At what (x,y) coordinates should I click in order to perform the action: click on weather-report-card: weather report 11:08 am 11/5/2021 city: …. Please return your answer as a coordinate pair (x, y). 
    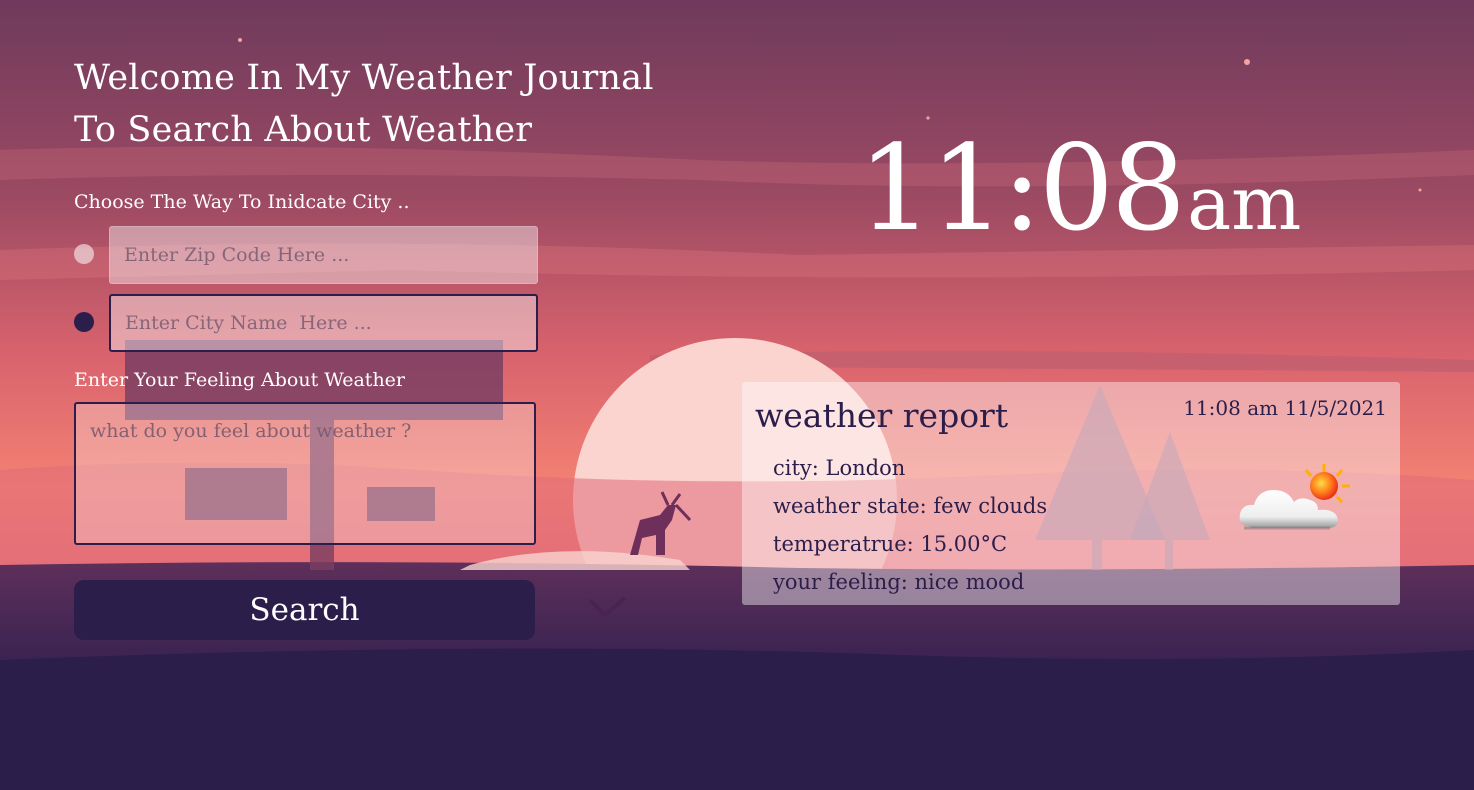
    Looking at the image, I should click on (1071, 493).